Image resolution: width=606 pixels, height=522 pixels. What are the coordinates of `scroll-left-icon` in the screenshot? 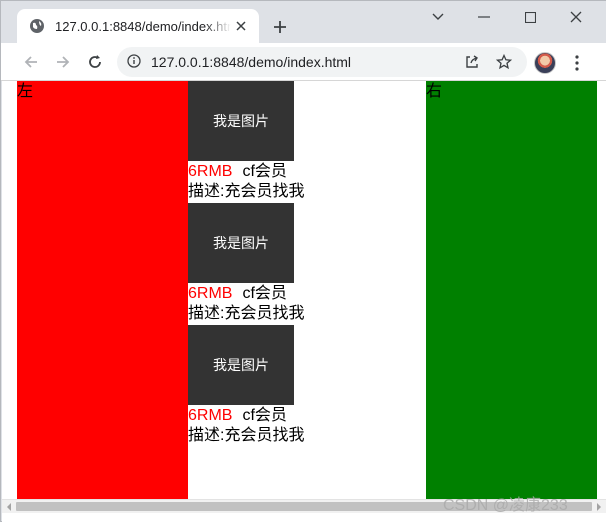 It's located at (9, 507).